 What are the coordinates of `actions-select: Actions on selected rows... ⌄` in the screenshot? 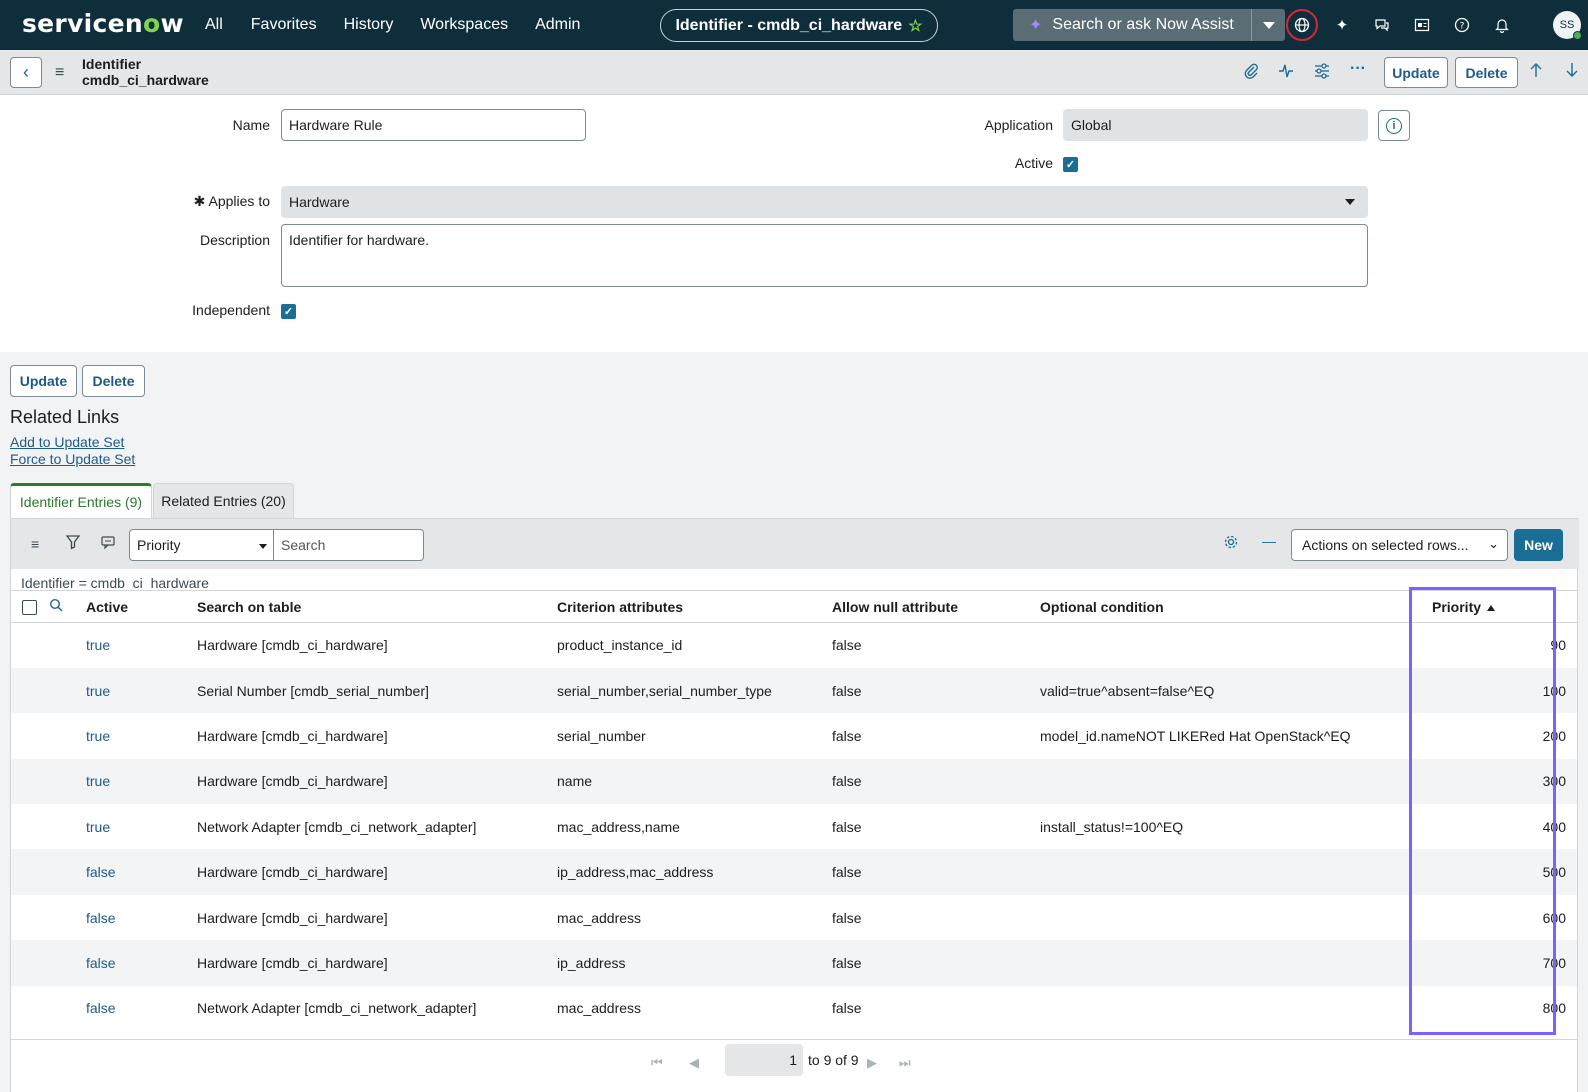 It's located at (1399, 545).